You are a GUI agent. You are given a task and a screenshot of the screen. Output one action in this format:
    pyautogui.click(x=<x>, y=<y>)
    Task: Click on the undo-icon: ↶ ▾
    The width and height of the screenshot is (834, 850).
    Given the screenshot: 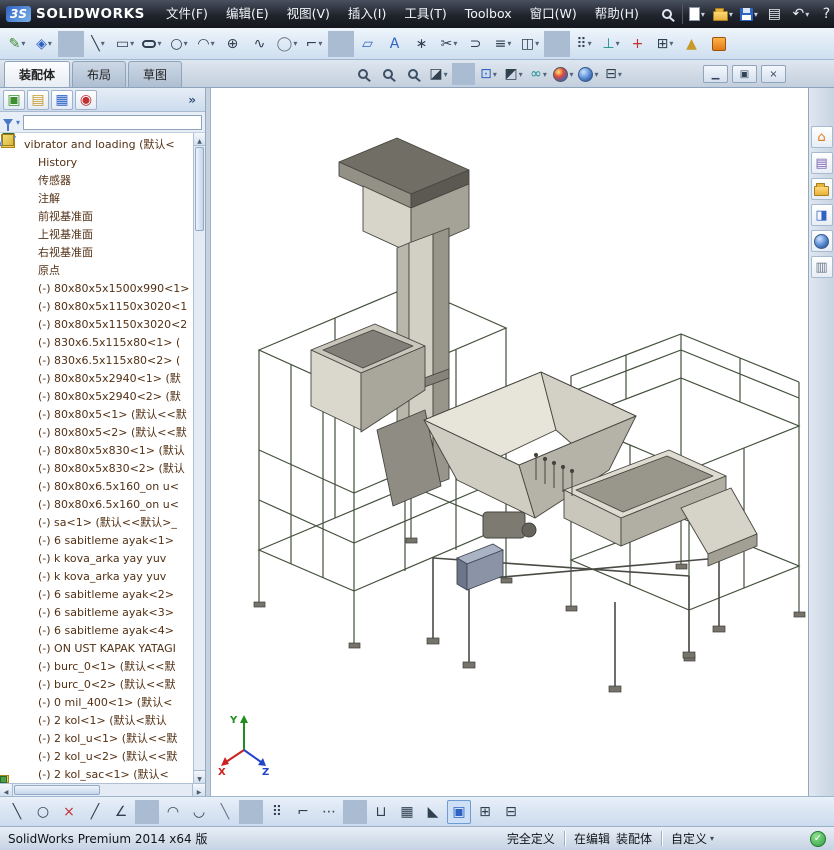 What is the action you would take?
    pyautogui.click(x=801, y=14)
    